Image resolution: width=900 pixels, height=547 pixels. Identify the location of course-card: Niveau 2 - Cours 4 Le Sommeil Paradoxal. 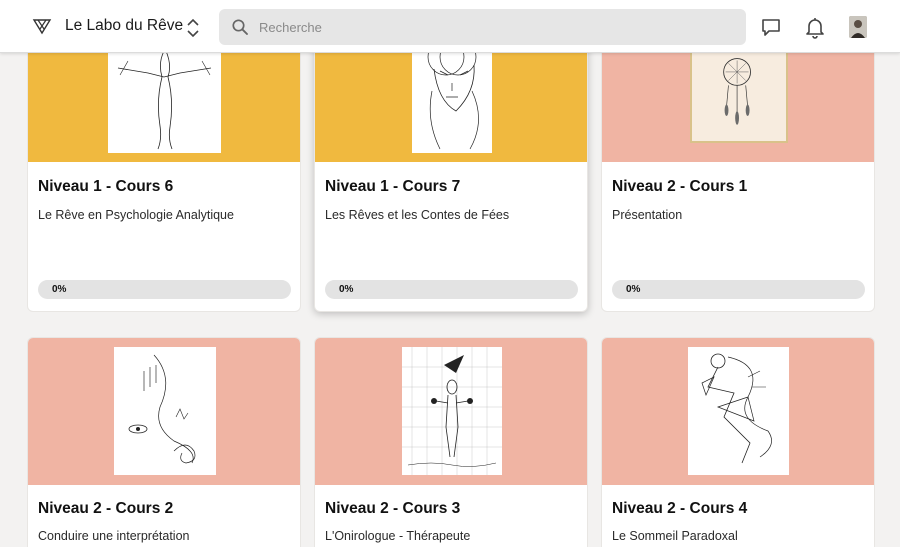
(738, 442).